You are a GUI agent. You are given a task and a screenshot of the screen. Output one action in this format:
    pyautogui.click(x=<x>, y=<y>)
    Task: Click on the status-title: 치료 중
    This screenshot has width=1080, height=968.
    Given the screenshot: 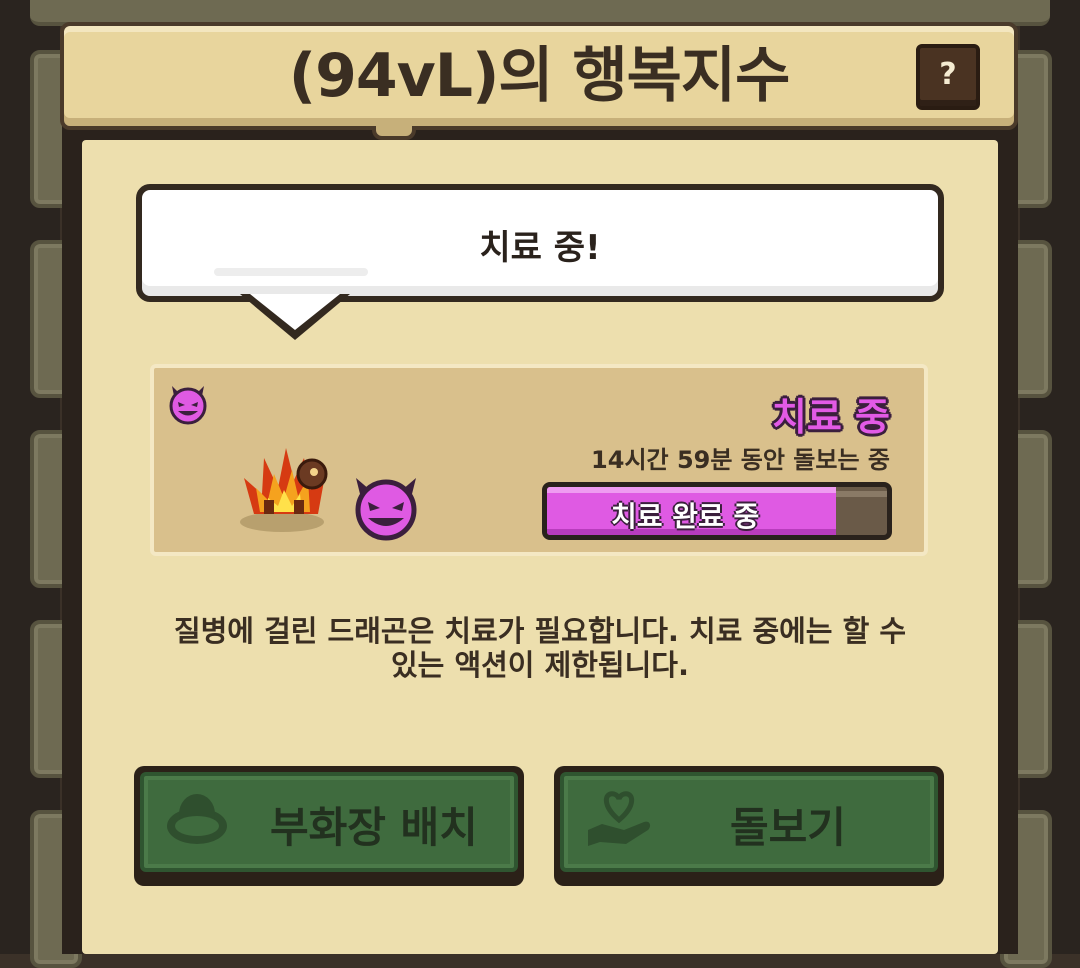 What is the action you would take?
    pyautogui.click(x=830, y=417)
    